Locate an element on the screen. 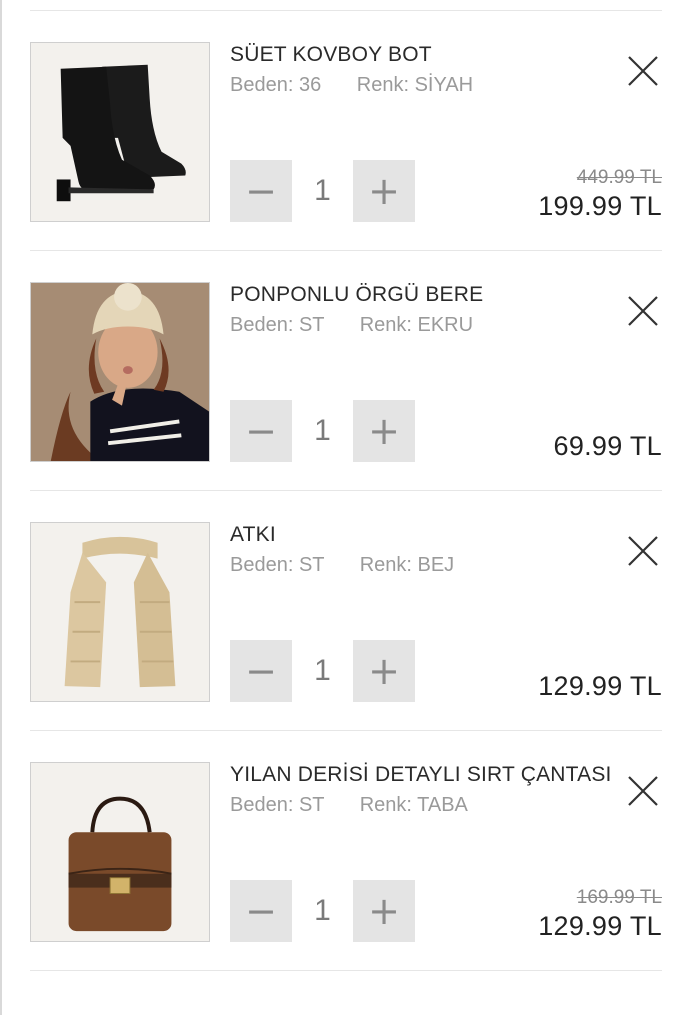  product-color: Renk: TABA is located at coordinates (413, 805).